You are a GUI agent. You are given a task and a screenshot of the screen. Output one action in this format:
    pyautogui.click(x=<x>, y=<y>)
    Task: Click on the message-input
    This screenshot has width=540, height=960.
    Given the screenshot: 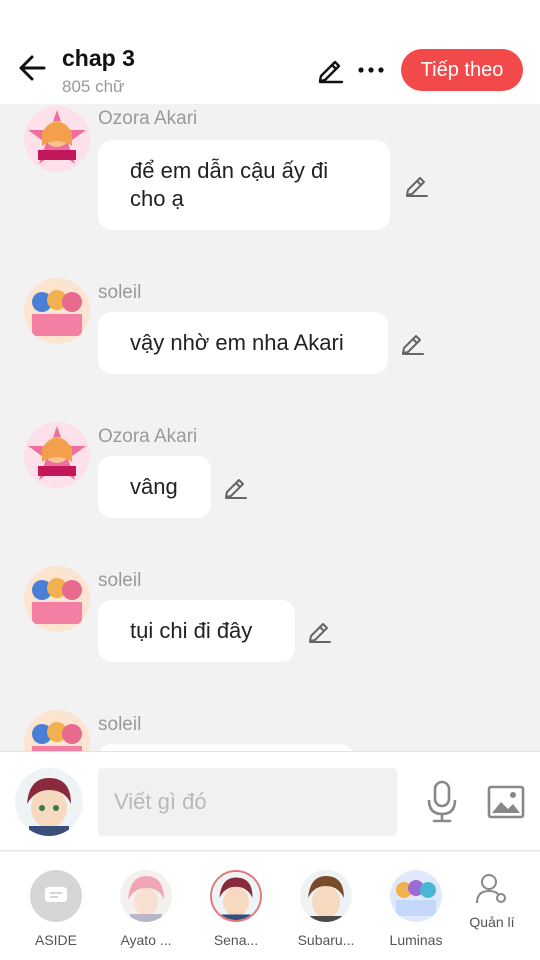 What is the action you would take?
    pyautogui.click(x=247, y=802)
    